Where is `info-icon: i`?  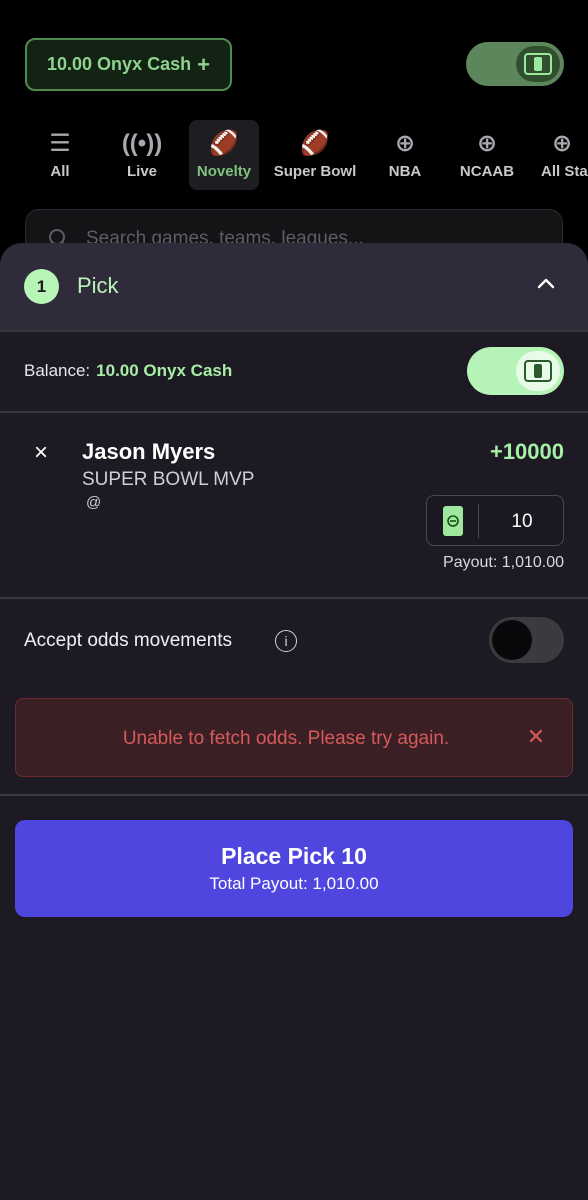
info-icon: i is located at coordinates (286, 641).